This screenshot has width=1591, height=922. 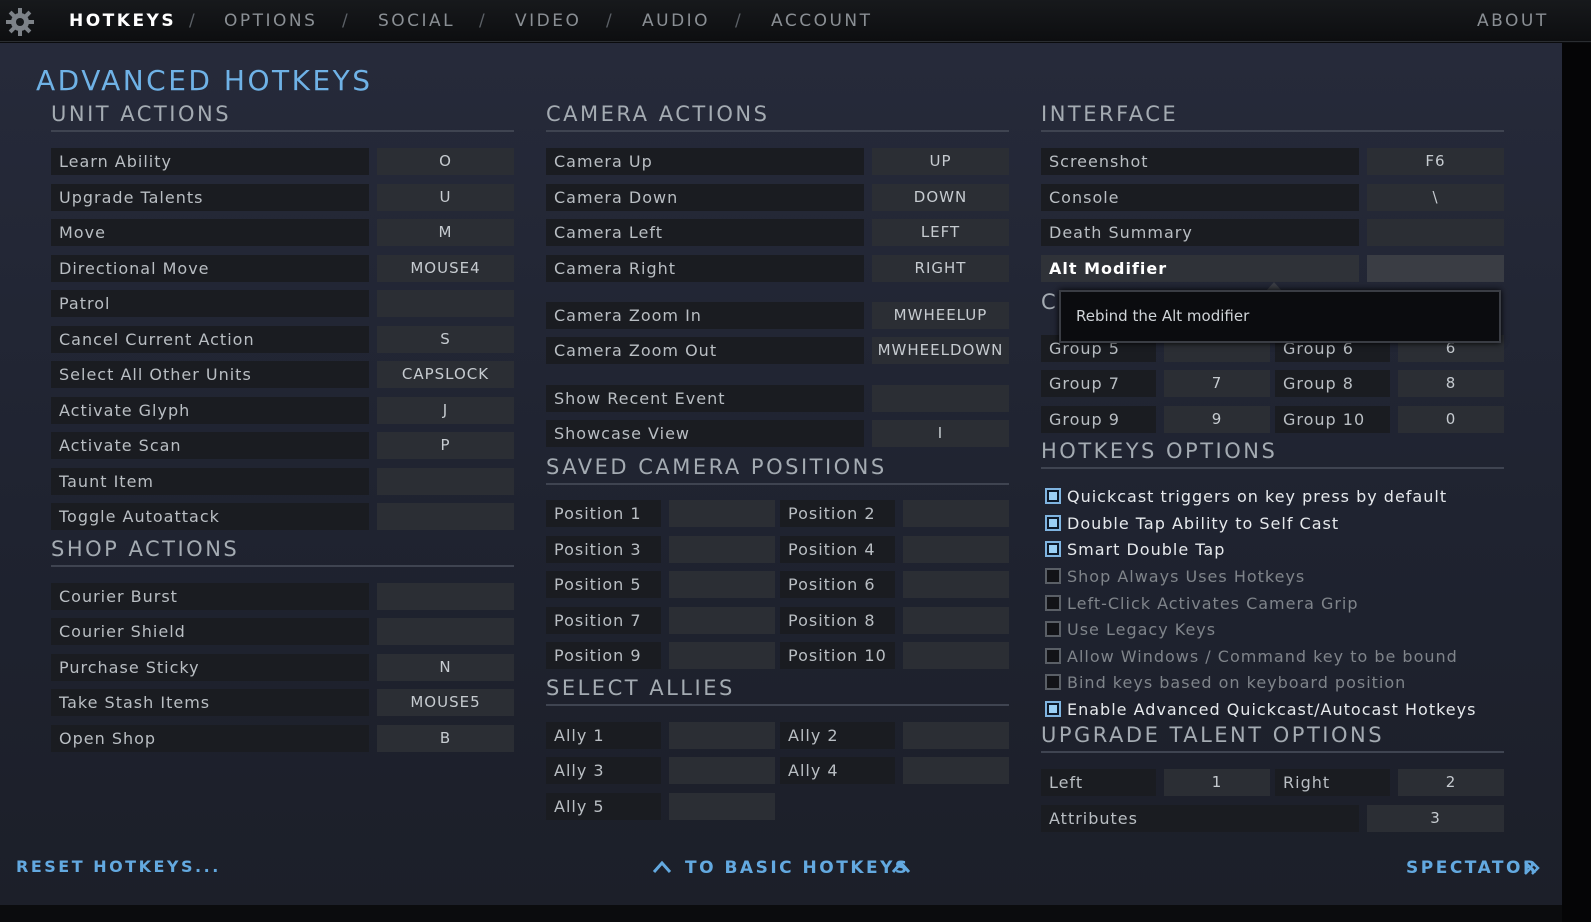 I want to click on hotkey-label: Camera Left, so click(x=705, y=232).